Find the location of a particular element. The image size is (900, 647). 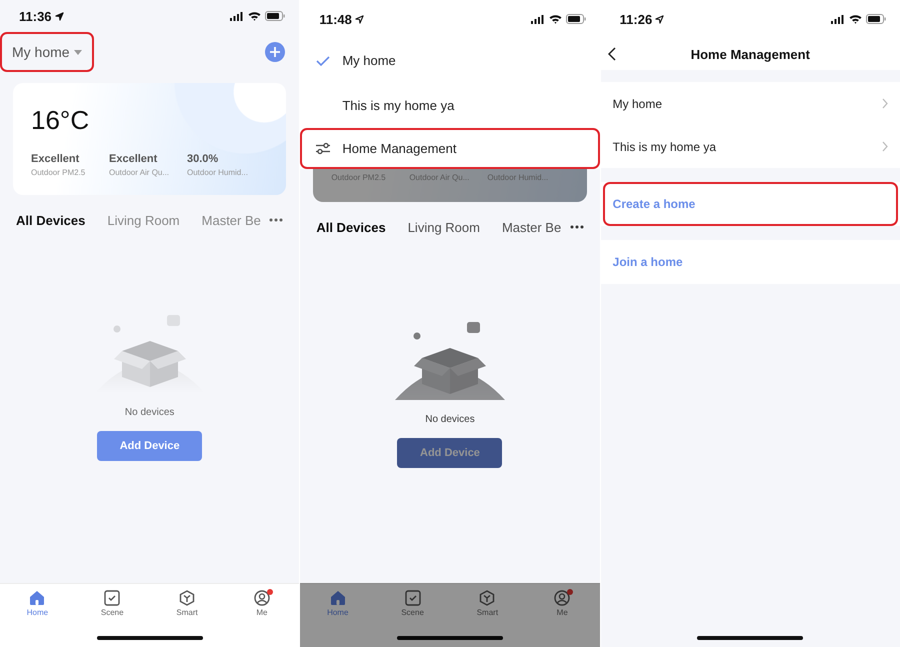

home-row: This is my home ya is located at coordinates (750, 146).